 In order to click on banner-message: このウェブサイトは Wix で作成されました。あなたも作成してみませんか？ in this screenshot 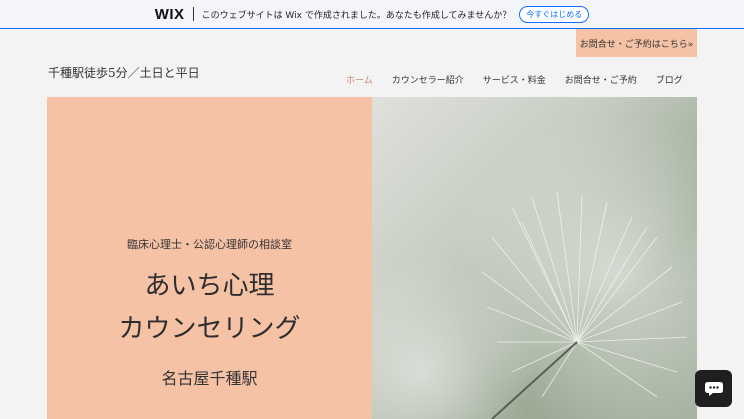, I will do `click(356, 15)`.